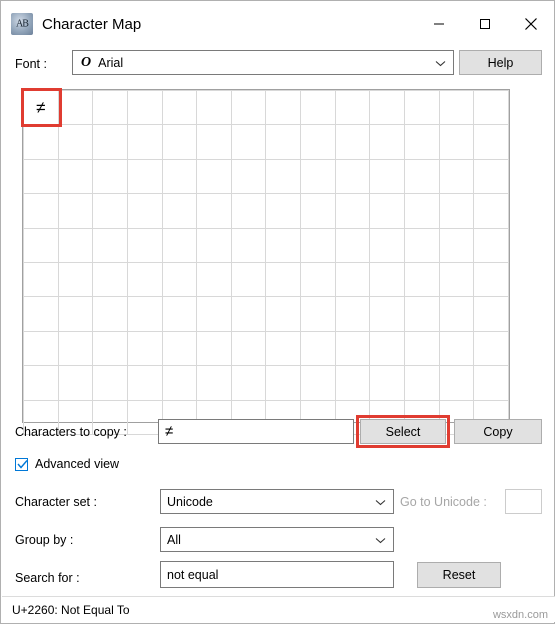 The image size is (555, 624). Describe the element at coordinates (498, 431) in the screenshot. I see `copy-button: Copy` at that location.